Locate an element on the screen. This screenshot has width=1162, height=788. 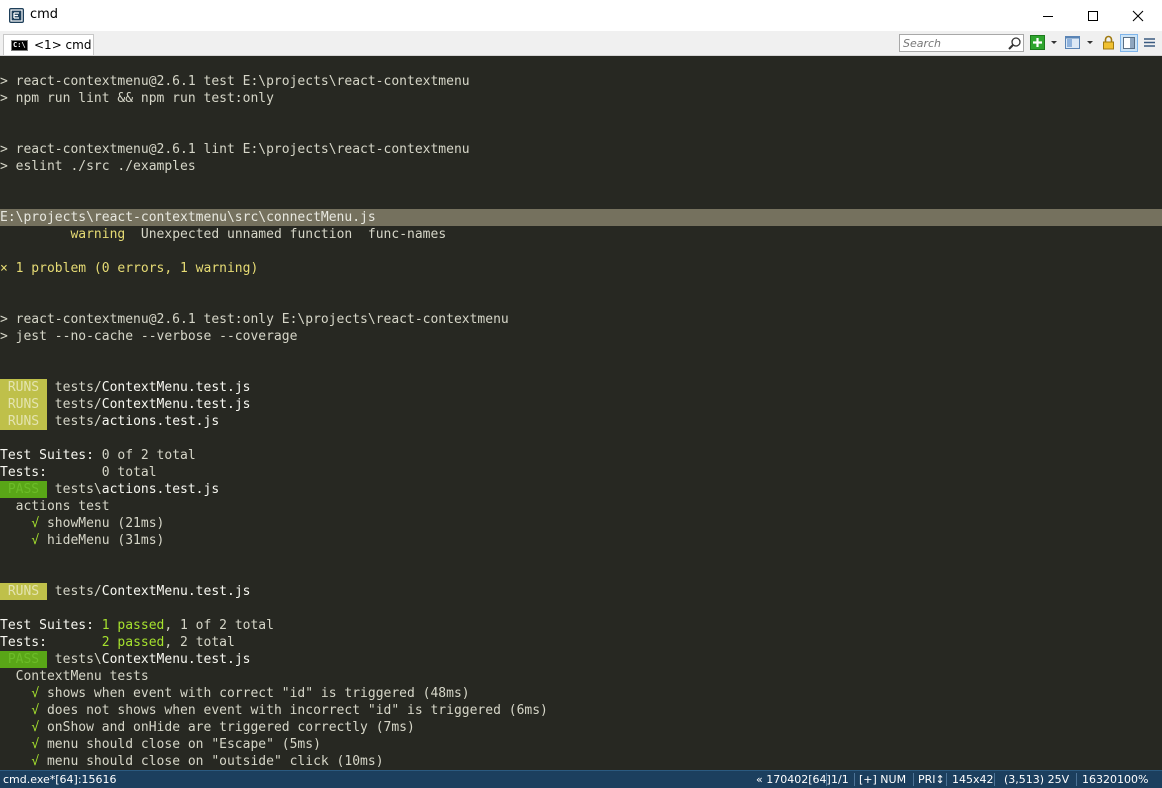
close-icon is located at coordinates (1138, 15).